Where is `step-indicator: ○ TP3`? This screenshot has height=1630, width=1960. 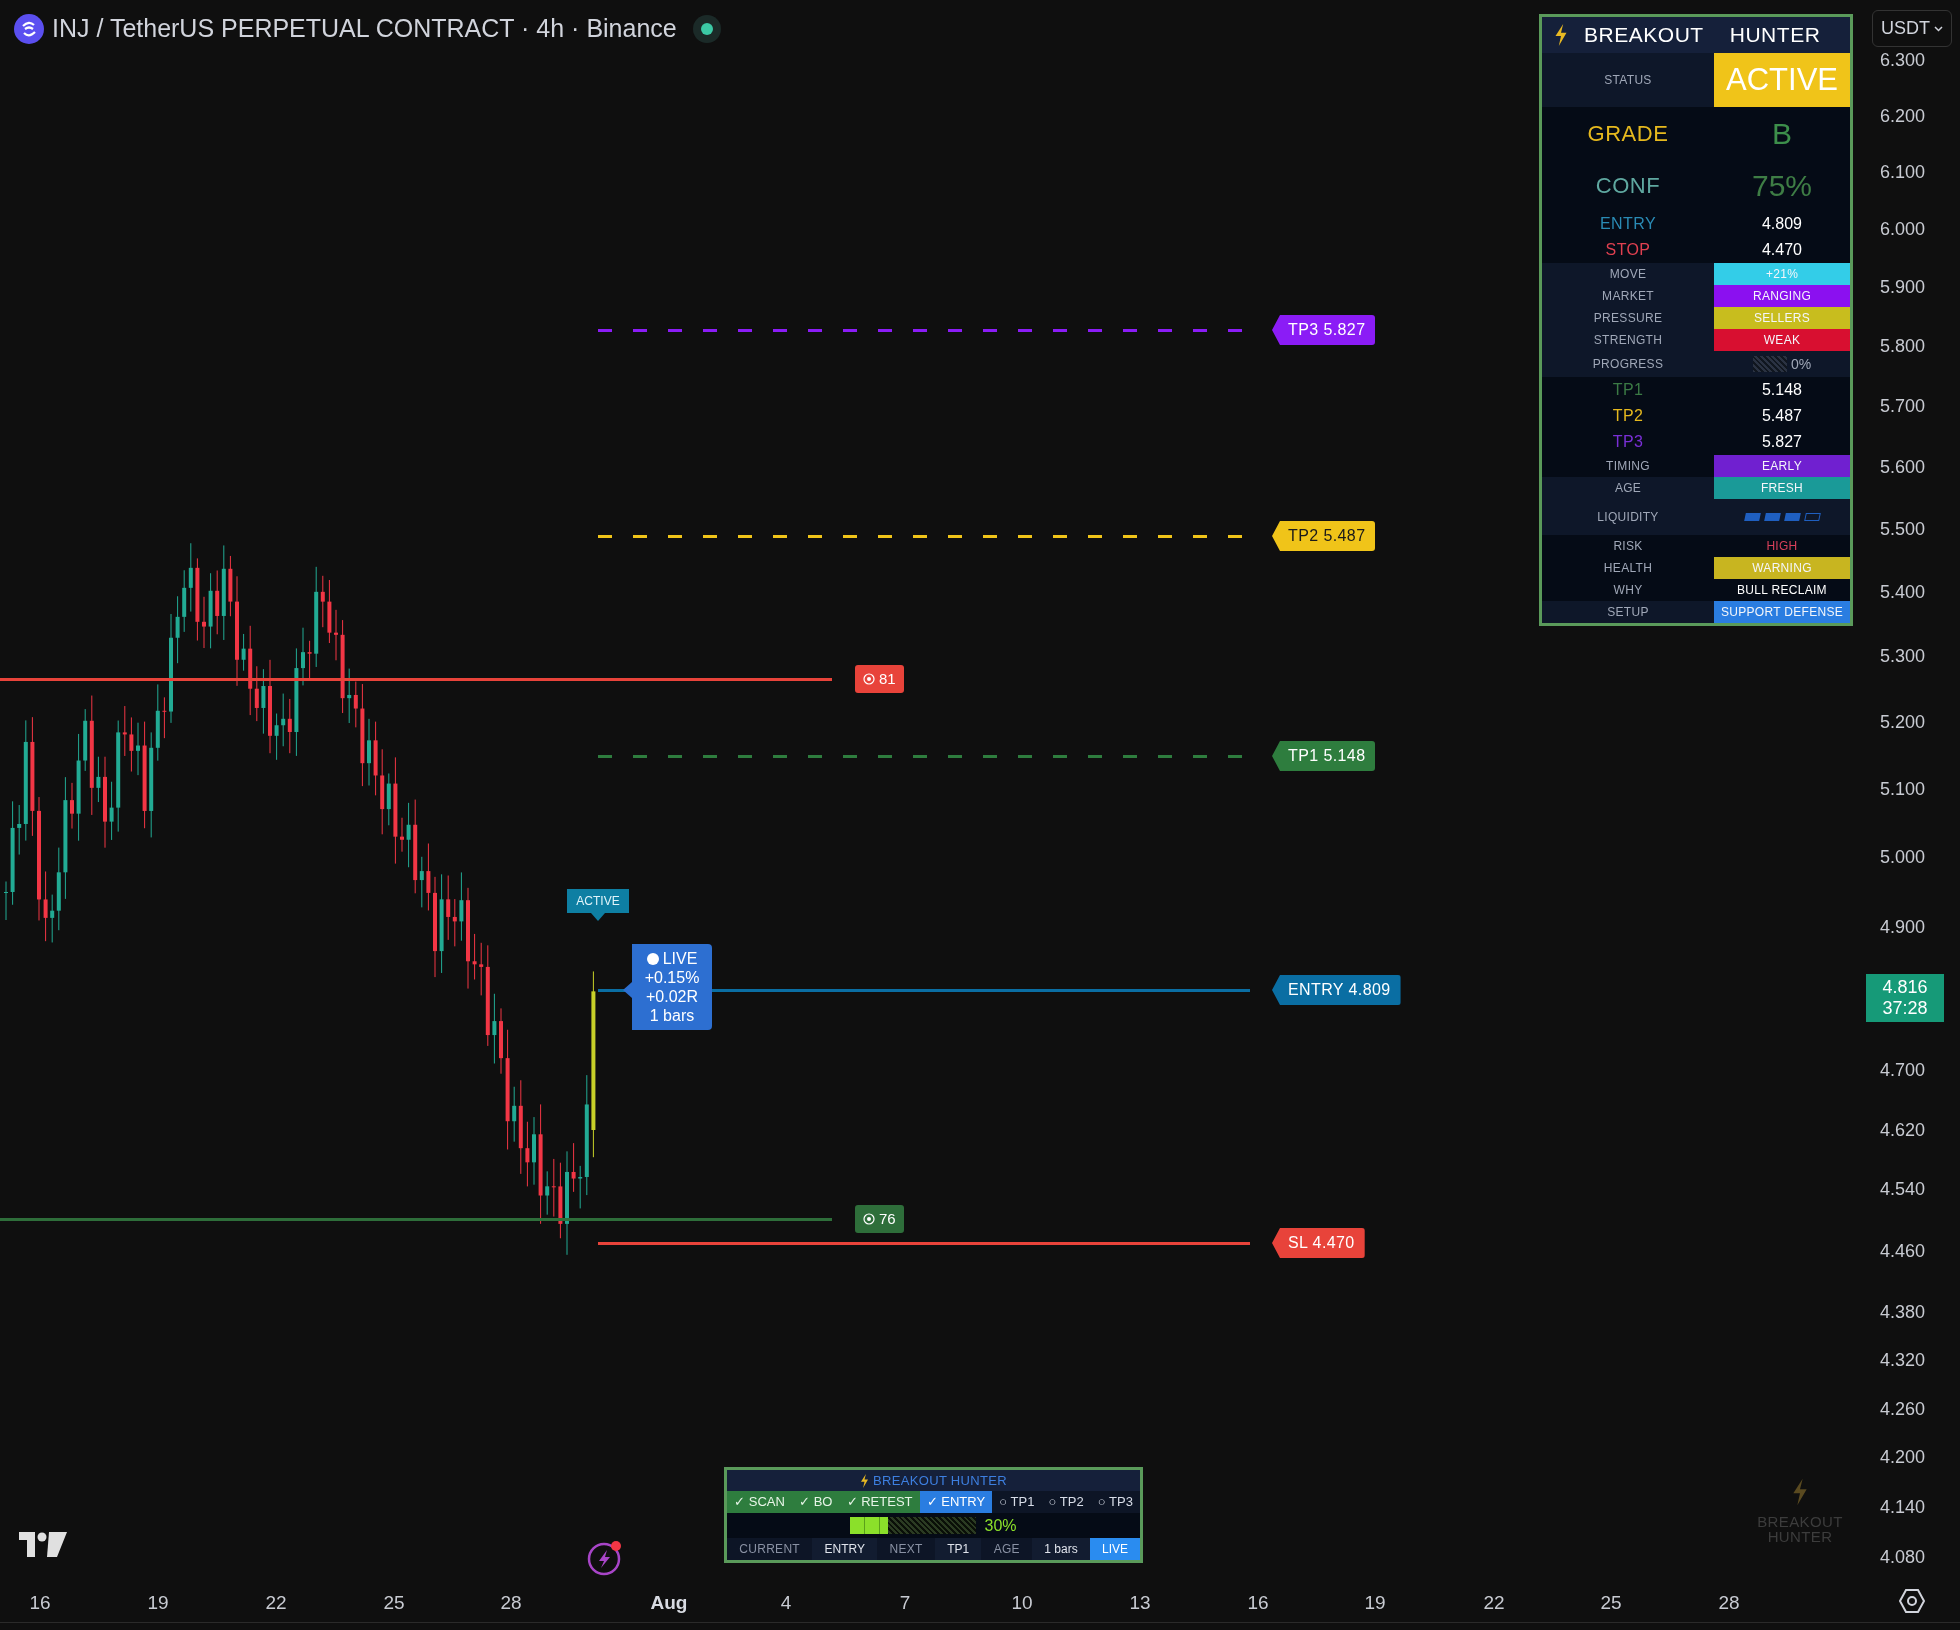
step-indicator: ○ TP3 is located at coordinates (1115, 1502).